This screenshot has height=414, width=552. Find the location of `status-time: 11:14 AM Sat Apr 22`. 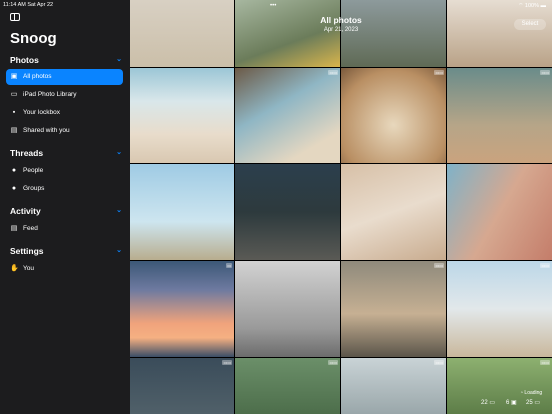

status-time: 11:14 AM Sat Apr 22 is located at coordinates (28, 5).